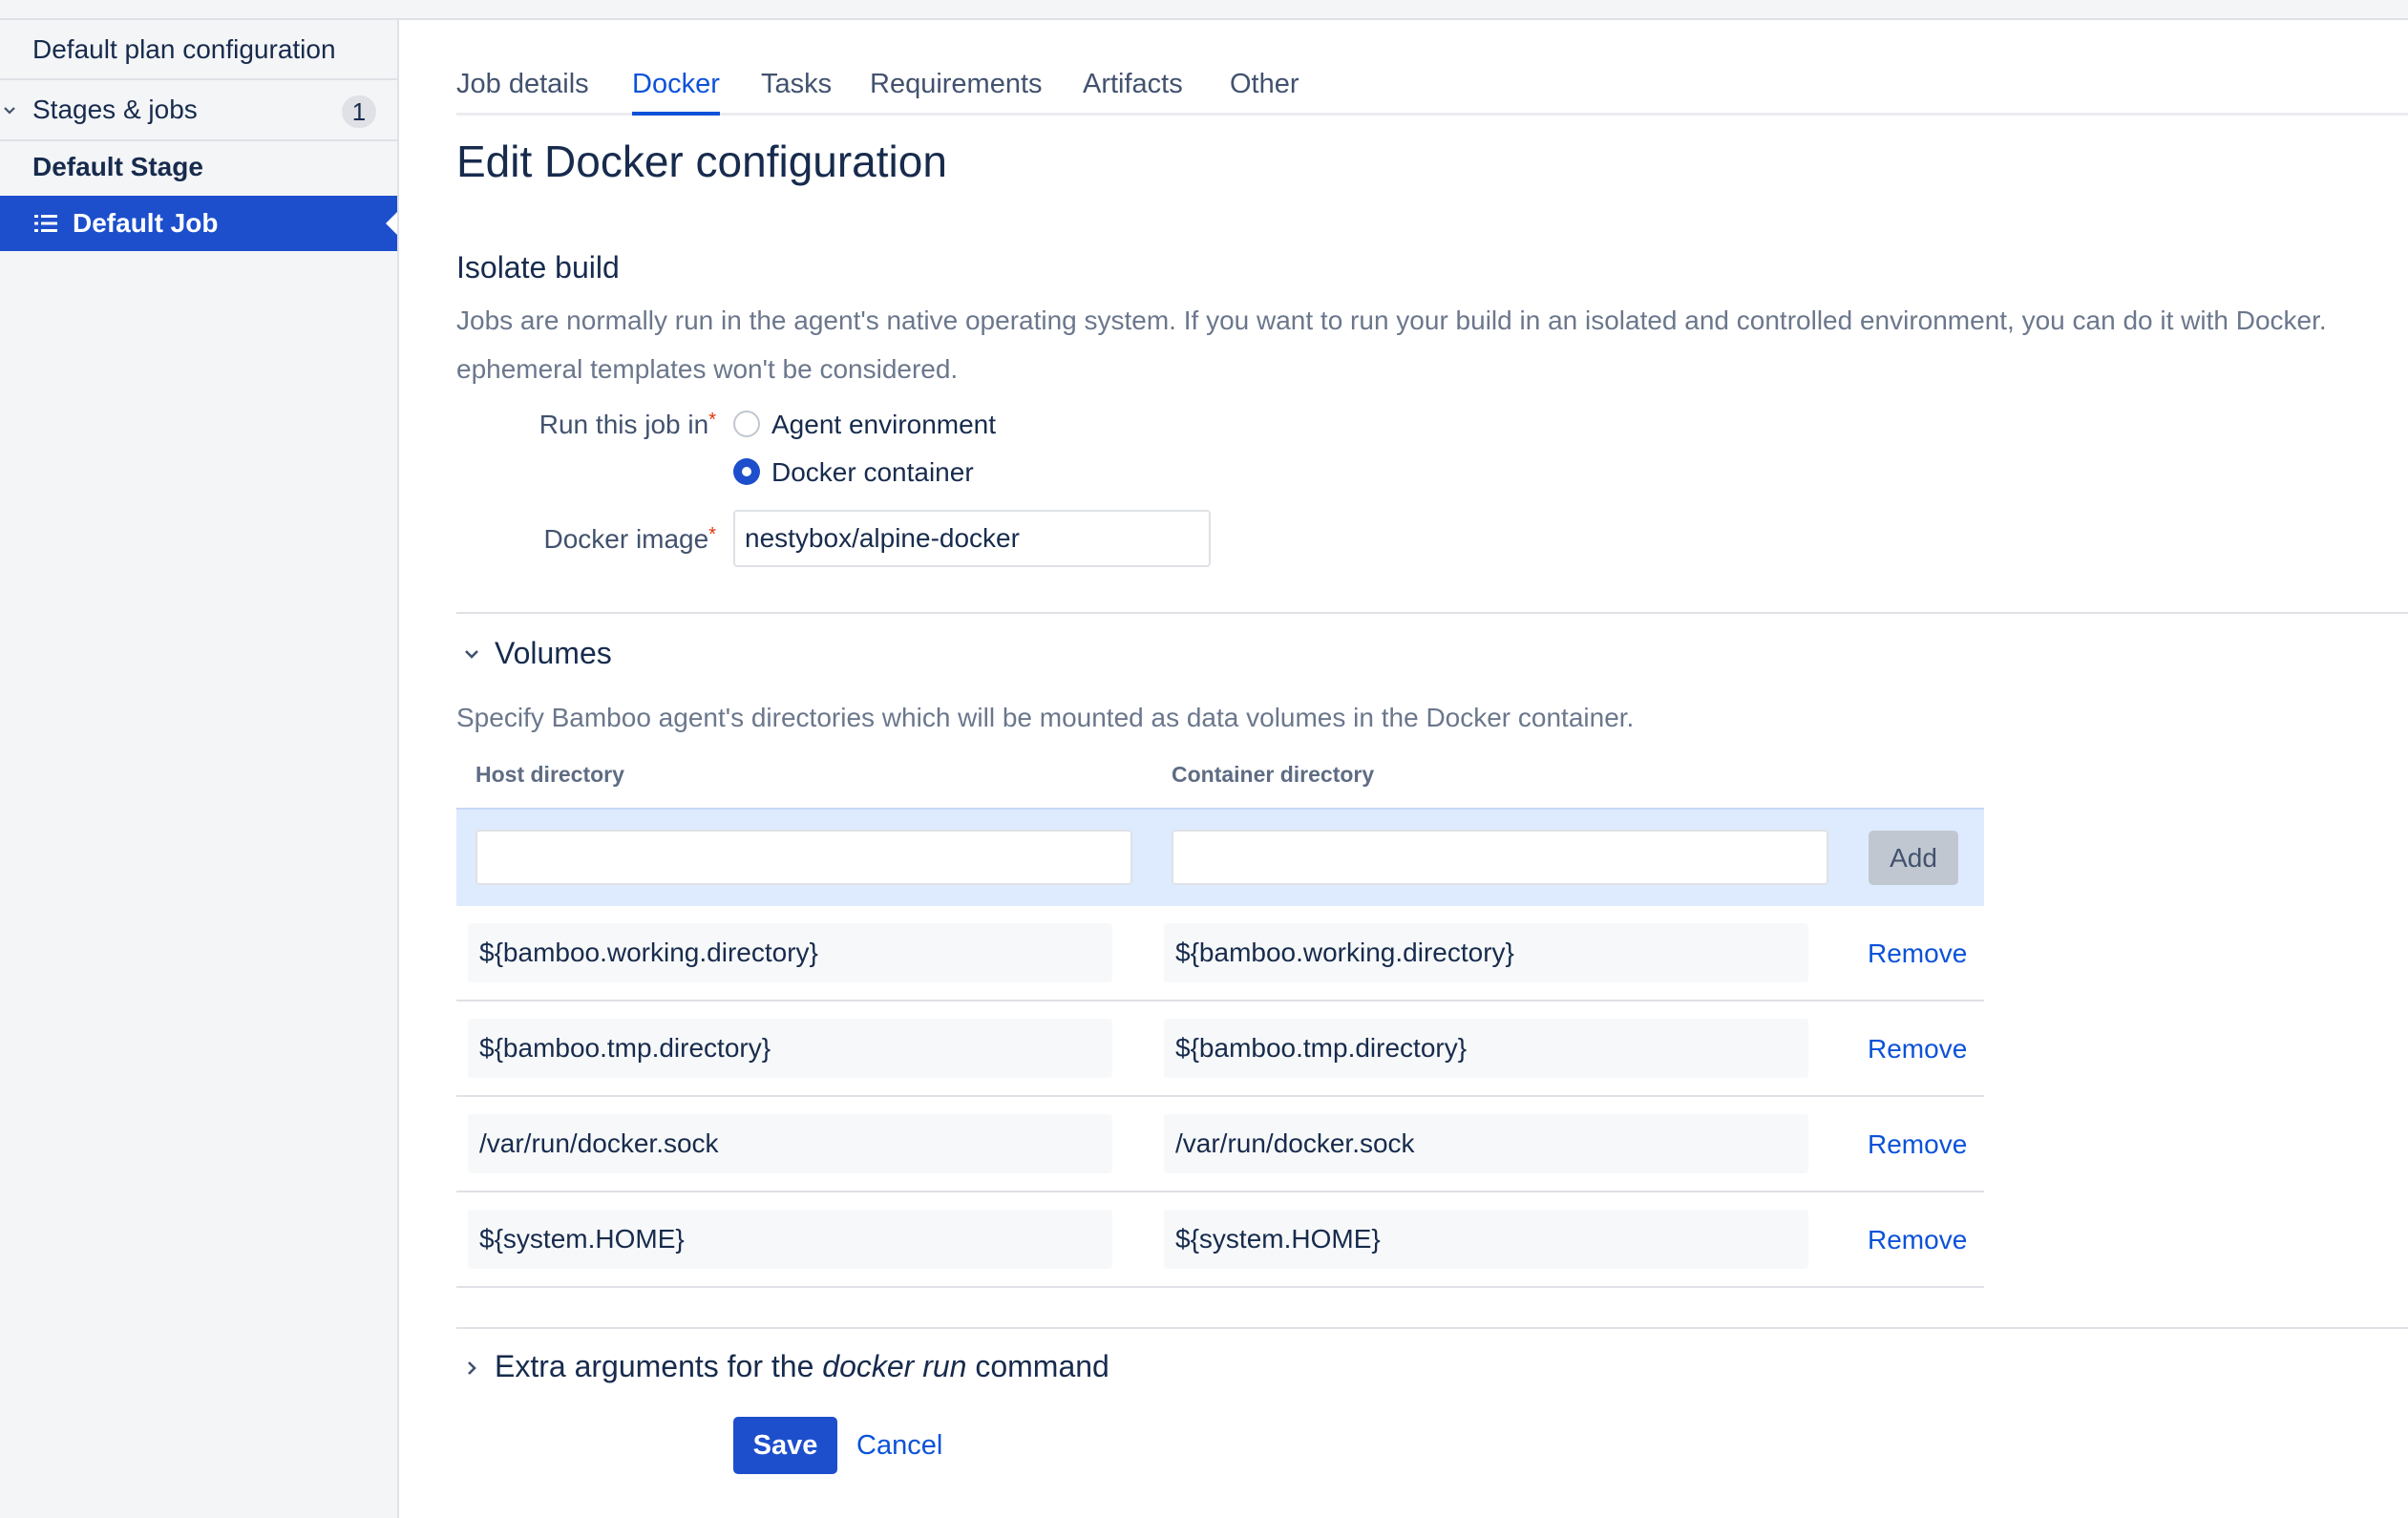  Describe the element at coordinates (701, 161) in the screenshot. I see `page-title: Edit Docker configuration` at that location.